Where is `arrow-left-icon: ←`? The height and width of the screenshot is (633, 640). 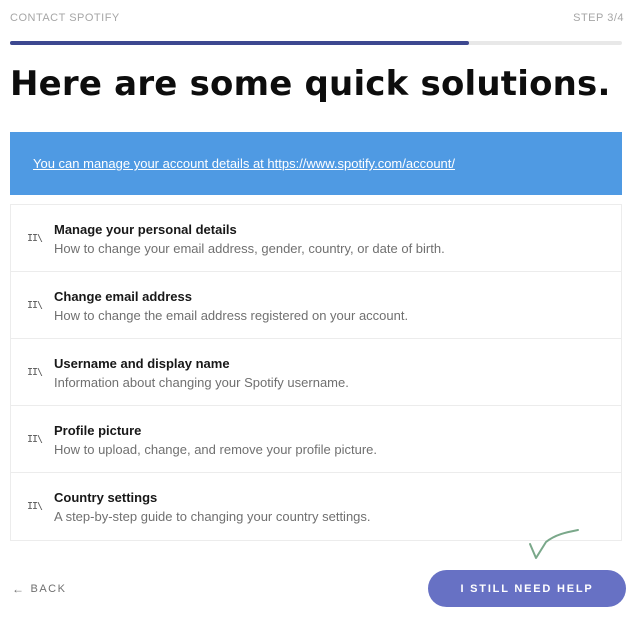 arrow-left-icon: ← is located at coordinates (19, 589).